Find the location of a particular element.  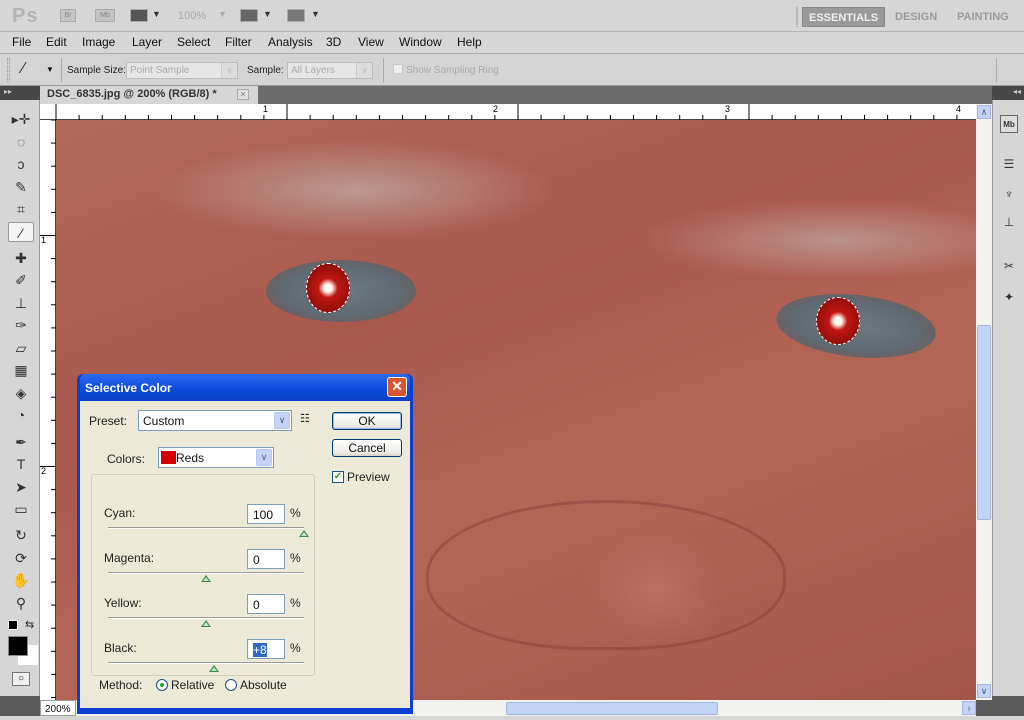

colors-select: Reds ∨ is located at coordinates (216, 457).